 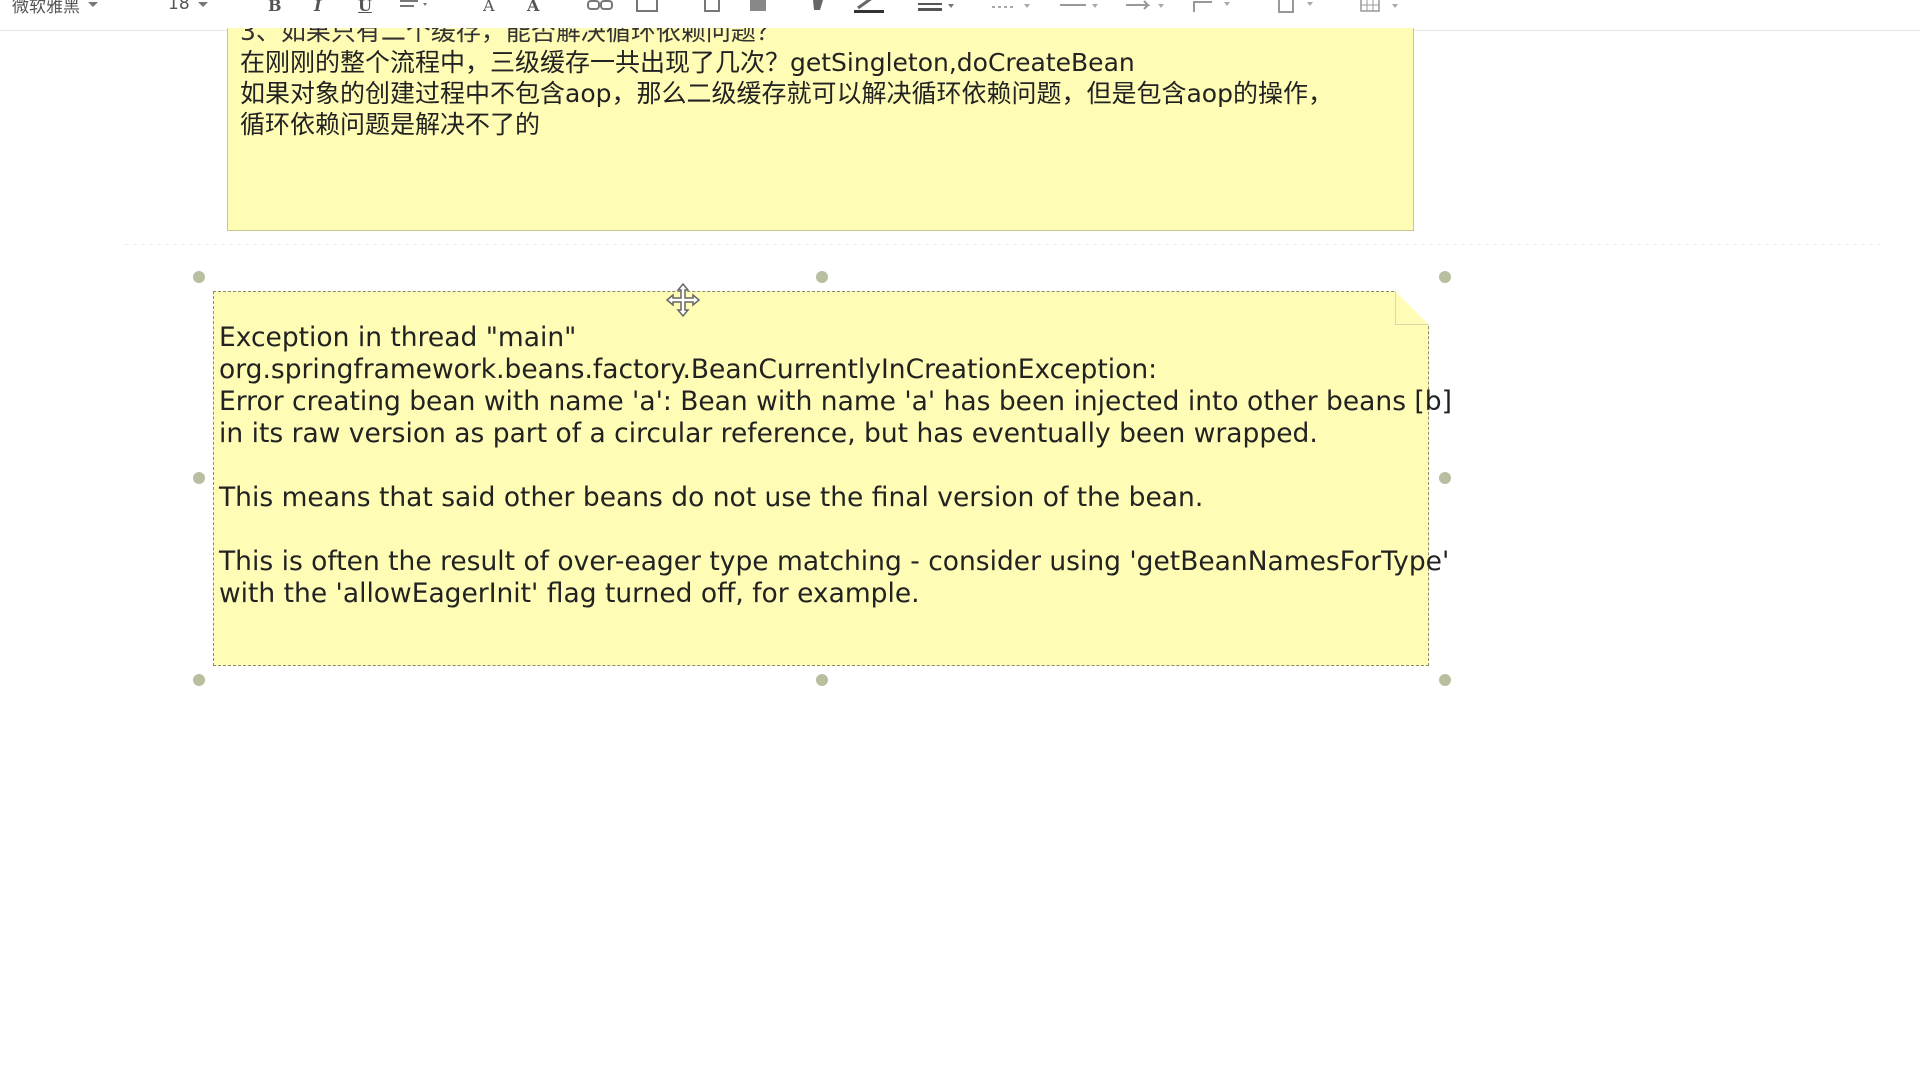 What do you see at coordinates (533, 7) in the screenshot?
I see `highlight-icon: A` at bounding box center [533, 7].